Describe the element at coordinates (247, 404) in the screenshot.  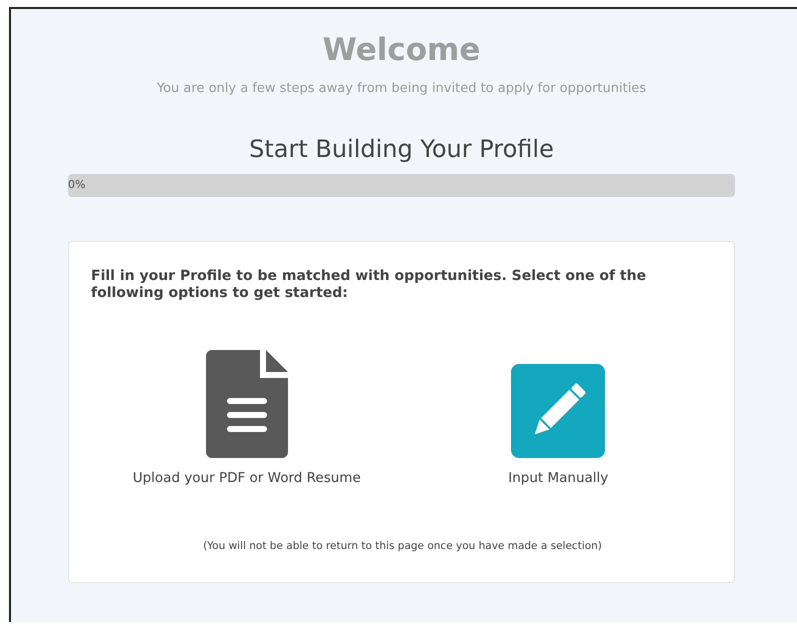
I see `document-icon` at that location.